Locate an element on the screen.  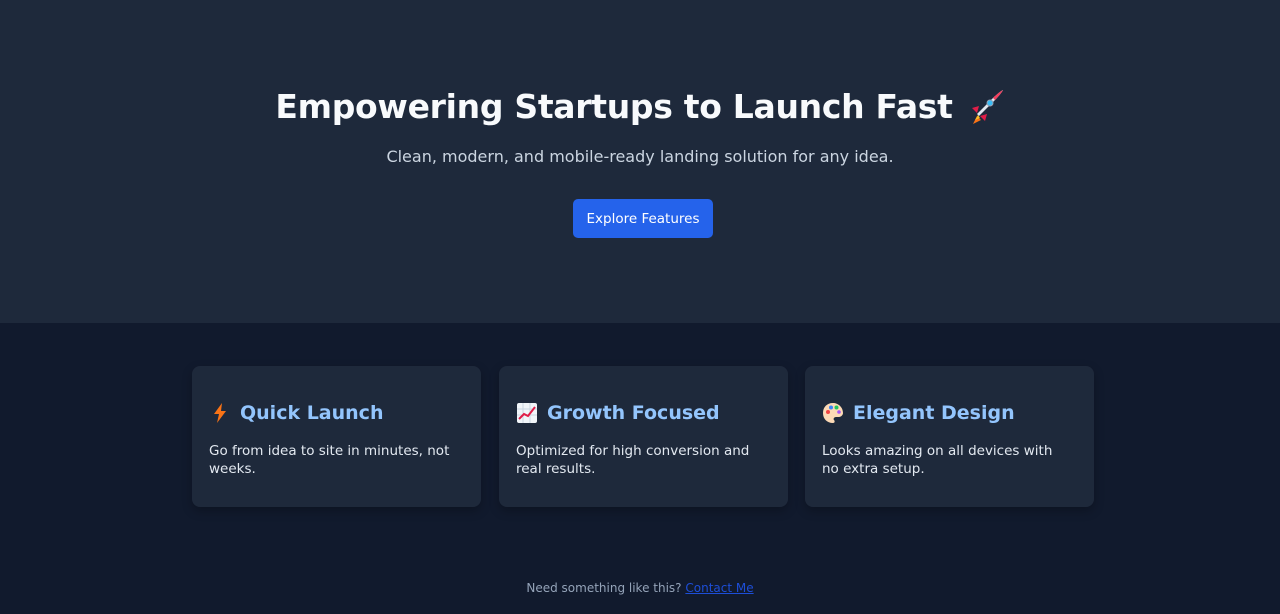
contact-me-link: Contact Me is located at coordinates (719, 588).